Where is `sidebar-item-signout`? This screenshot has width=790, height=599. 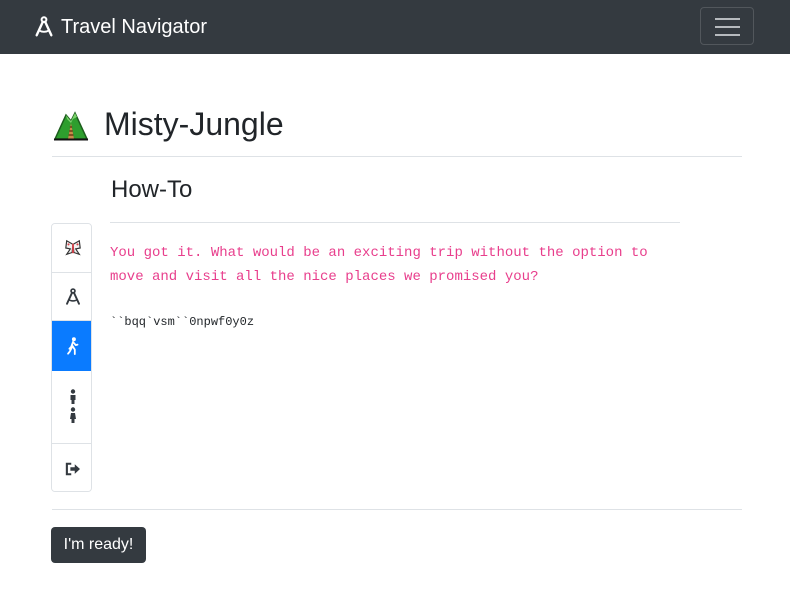
sidebar-item-signout is located at coordinates (71, 467).